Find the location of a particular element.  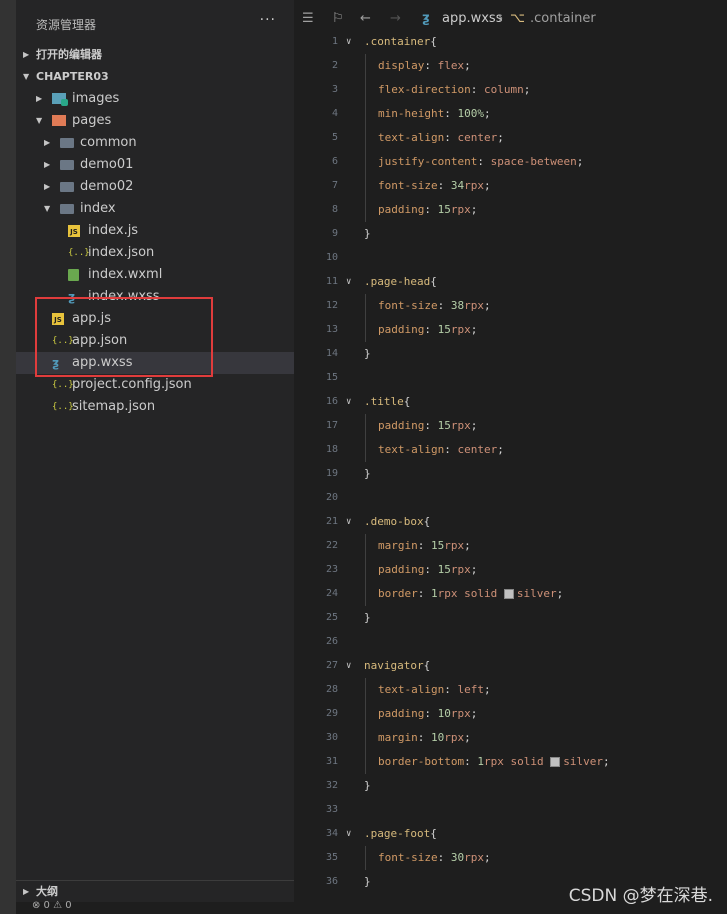

code-token-prop: margin is located at coordinates (398, 737).